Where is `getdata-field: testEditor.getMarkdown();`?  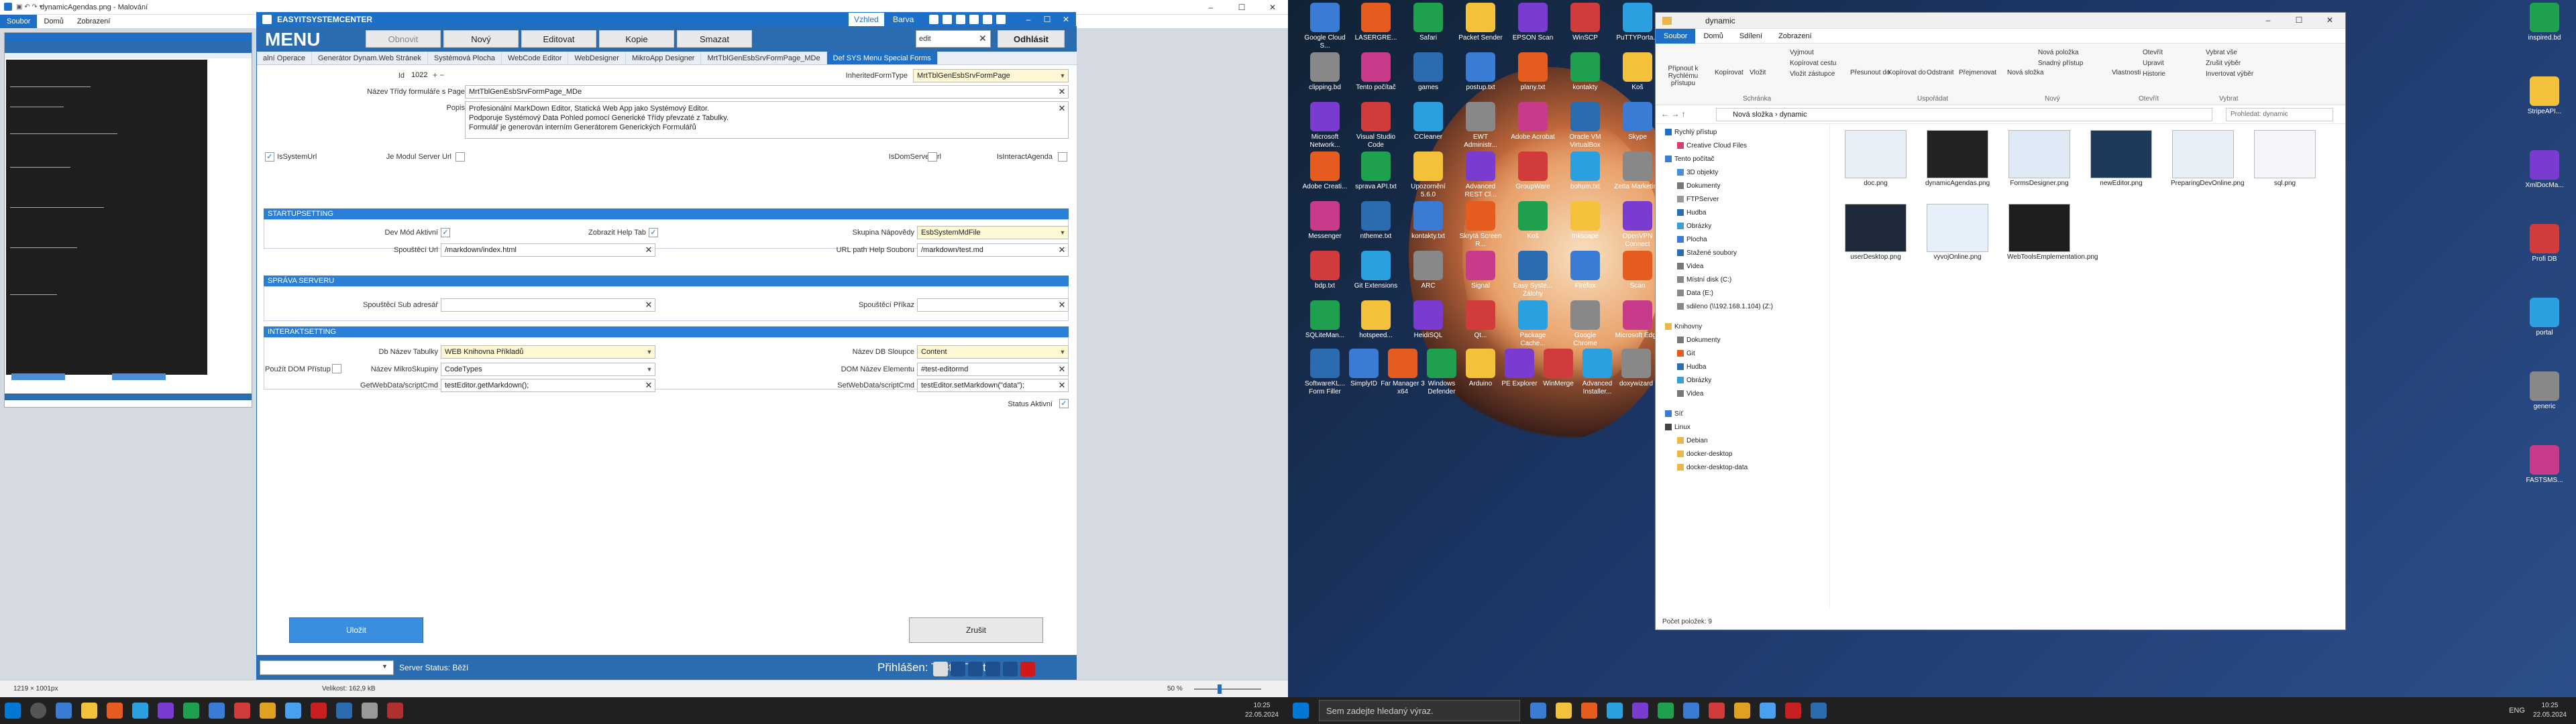
getdata-field: testEditor.getMarkdown(); is located at coordinates (548, 385).